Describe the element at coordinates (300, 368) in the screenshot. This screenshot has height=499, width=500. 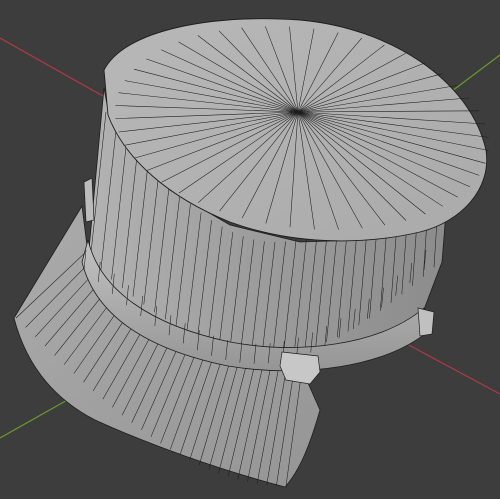
I see `band-buckle-front` at that location.